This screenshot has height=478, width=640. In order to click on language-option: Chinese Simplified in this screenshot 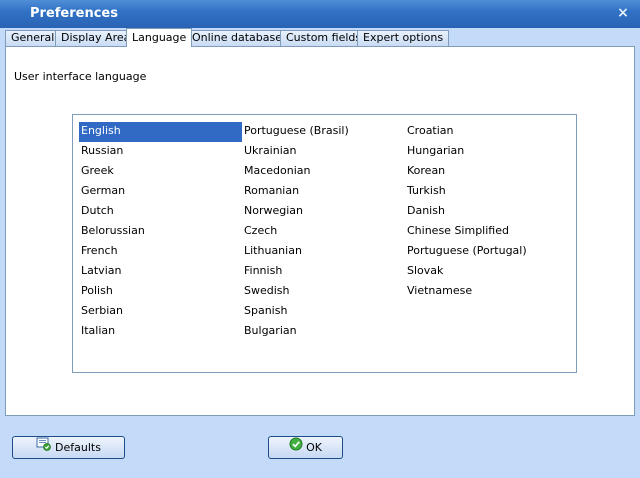, I will do `click(486, 232)`.